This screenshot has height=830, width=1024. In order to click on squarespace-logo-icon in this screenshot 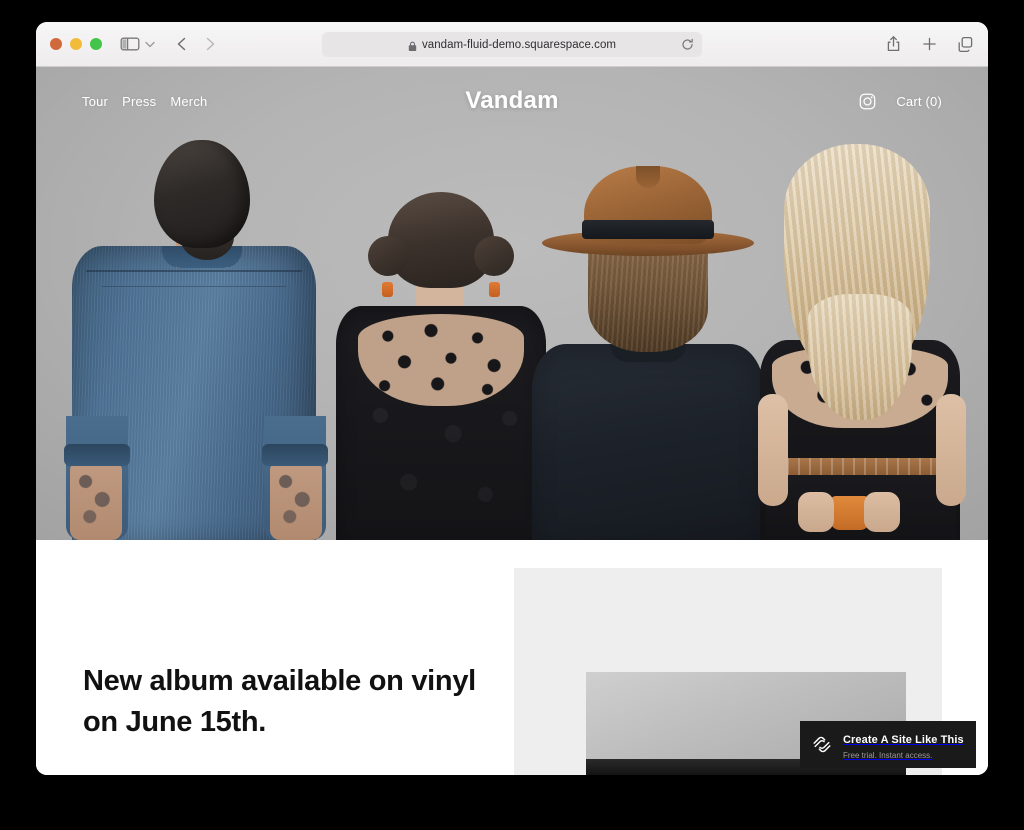, I will do `click(821, 744)`.